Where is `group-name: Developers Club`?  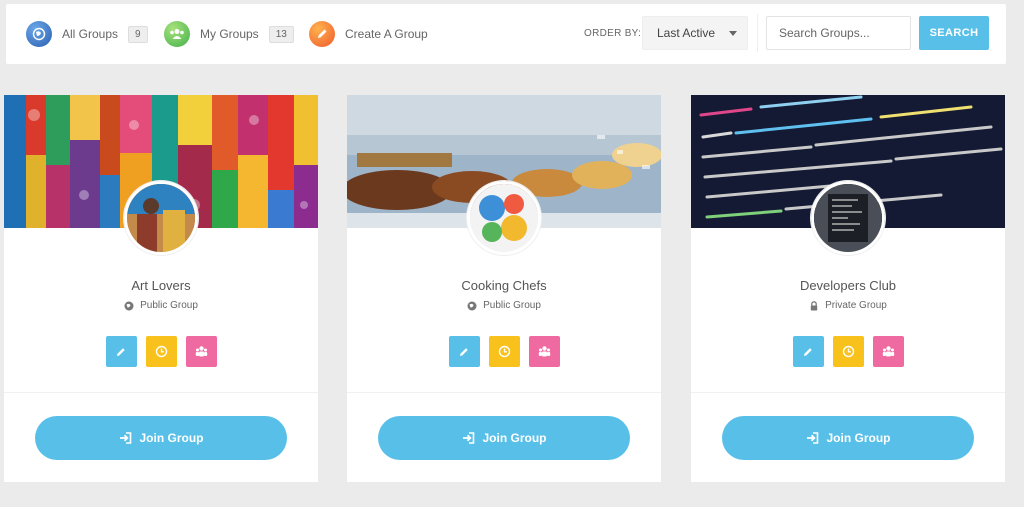
group-name: Developers Club is located at coordinates (848, 285).